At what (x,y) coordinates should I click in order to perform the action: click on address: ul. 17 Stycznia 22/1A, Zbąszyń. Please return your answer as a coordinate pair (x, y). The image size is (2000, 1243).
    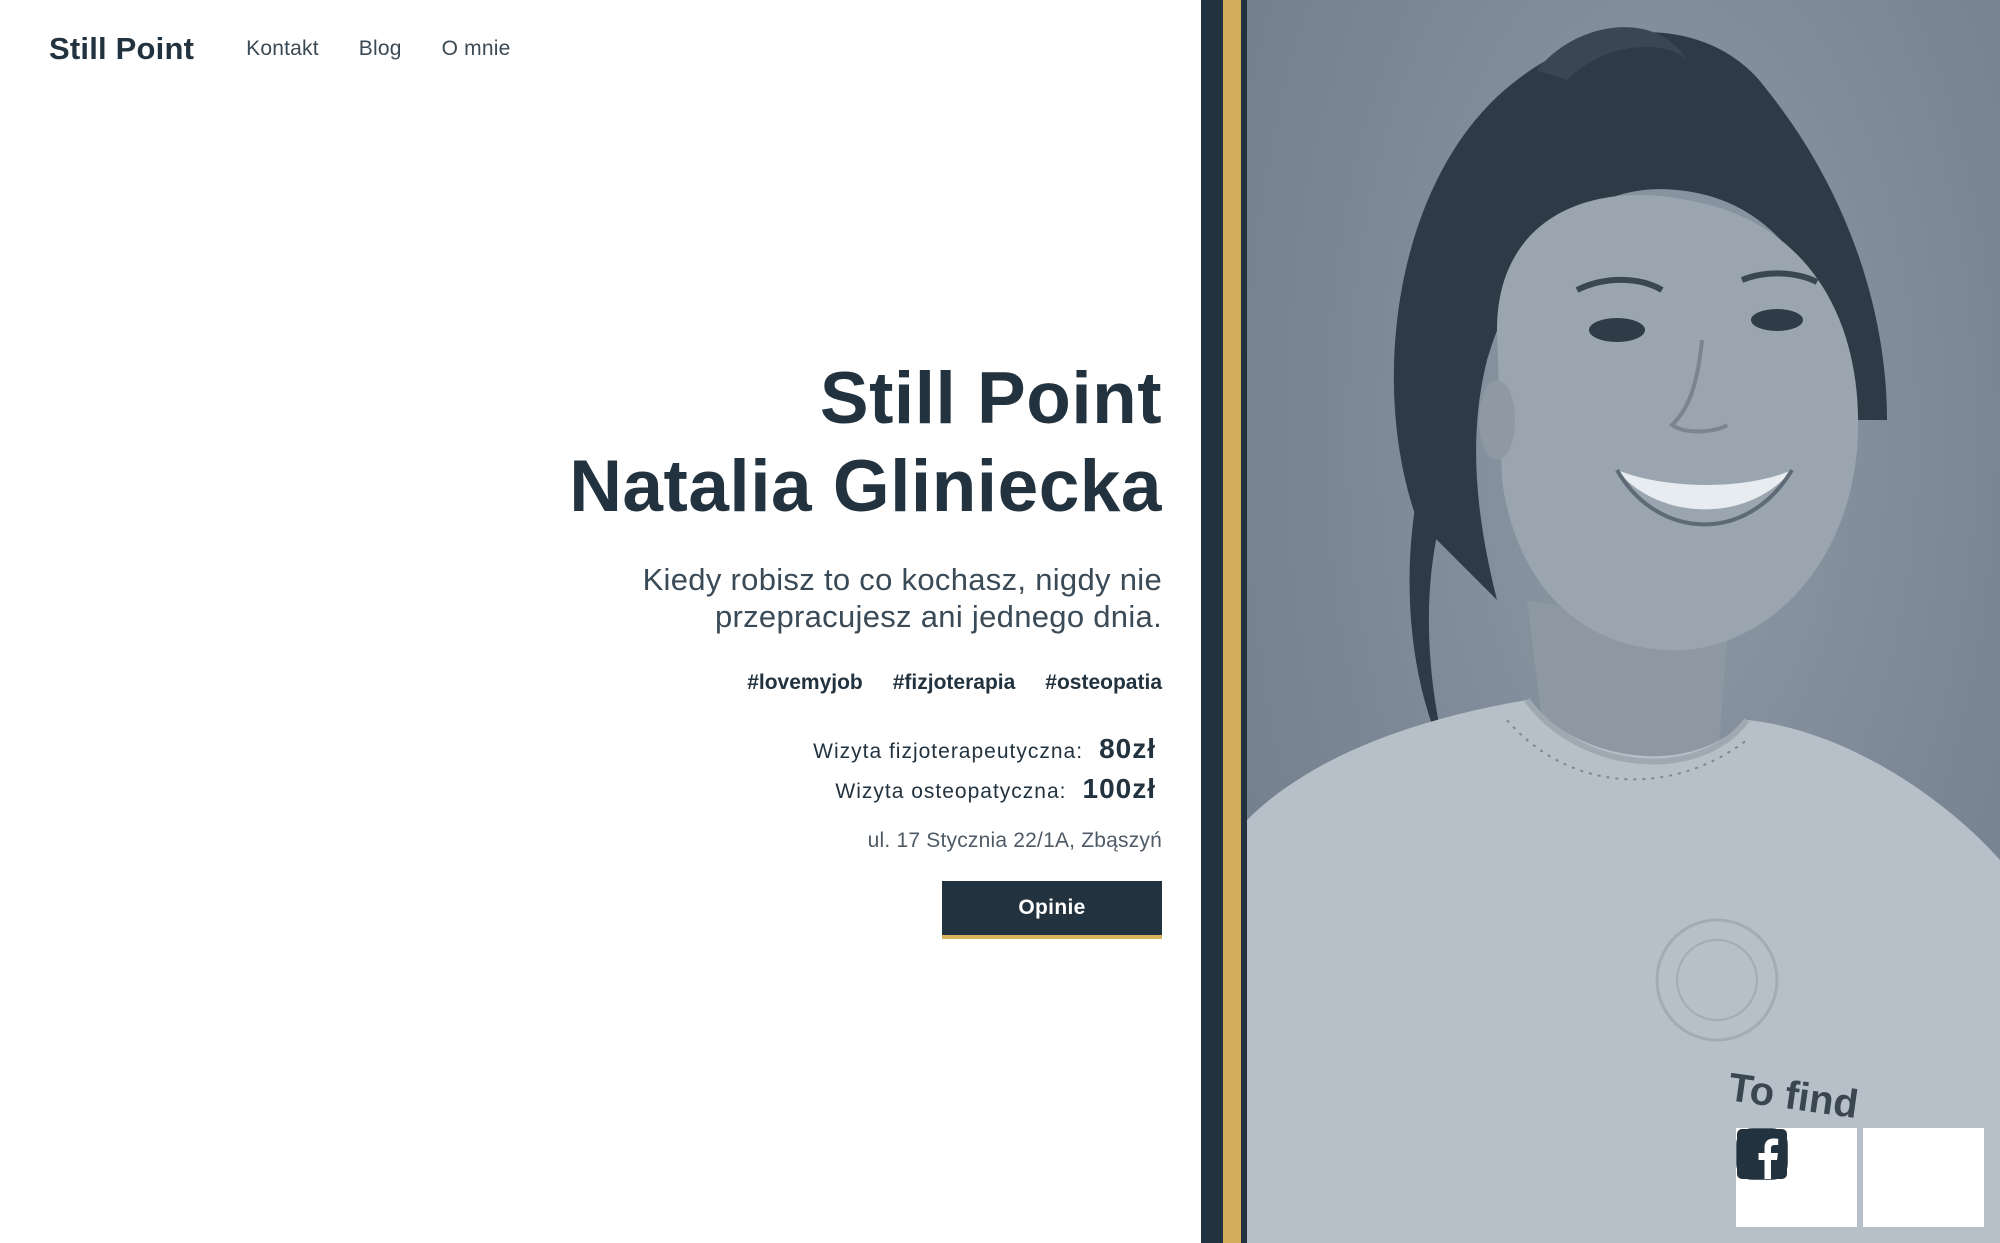
    Looking at the image, I should click on (1014, 840).